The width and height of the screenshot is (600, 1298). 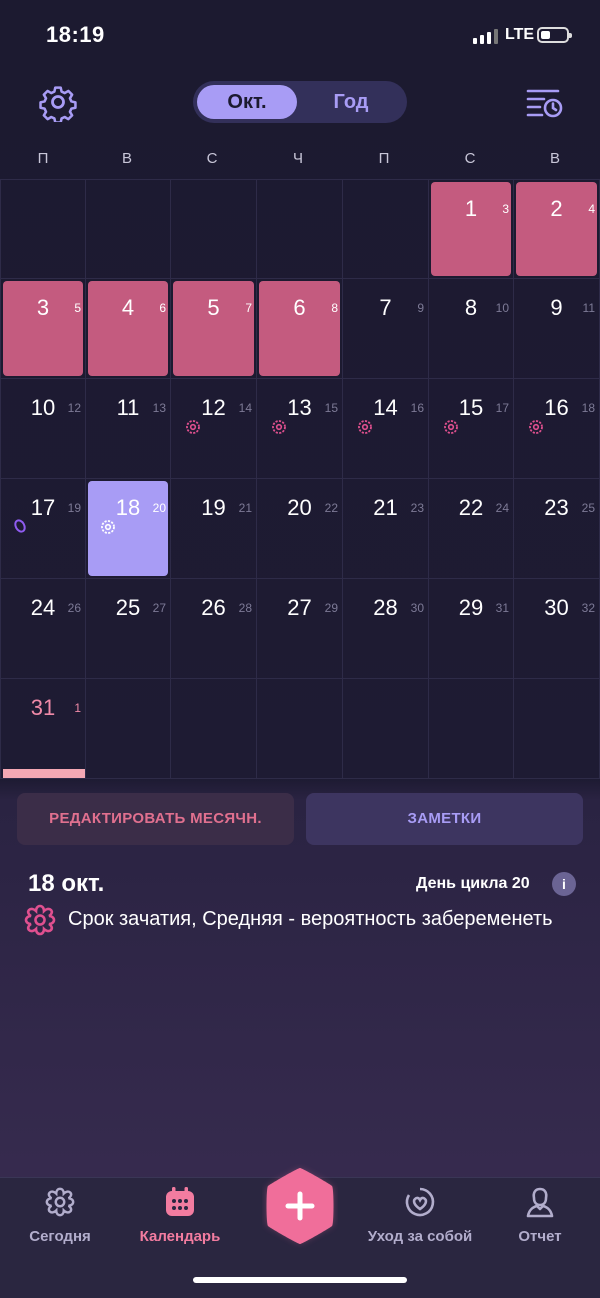 I want to click on tab-self-care: Уход за собой, so click(x=420, y=1218).